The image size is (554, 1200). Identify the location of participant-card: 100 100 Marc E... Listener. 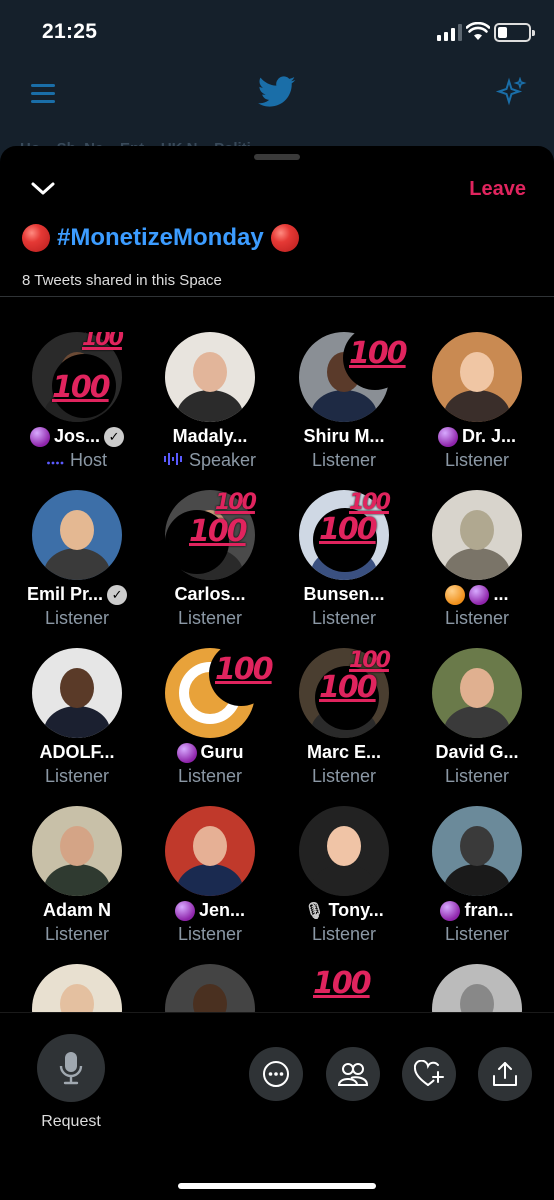
(344, 723).